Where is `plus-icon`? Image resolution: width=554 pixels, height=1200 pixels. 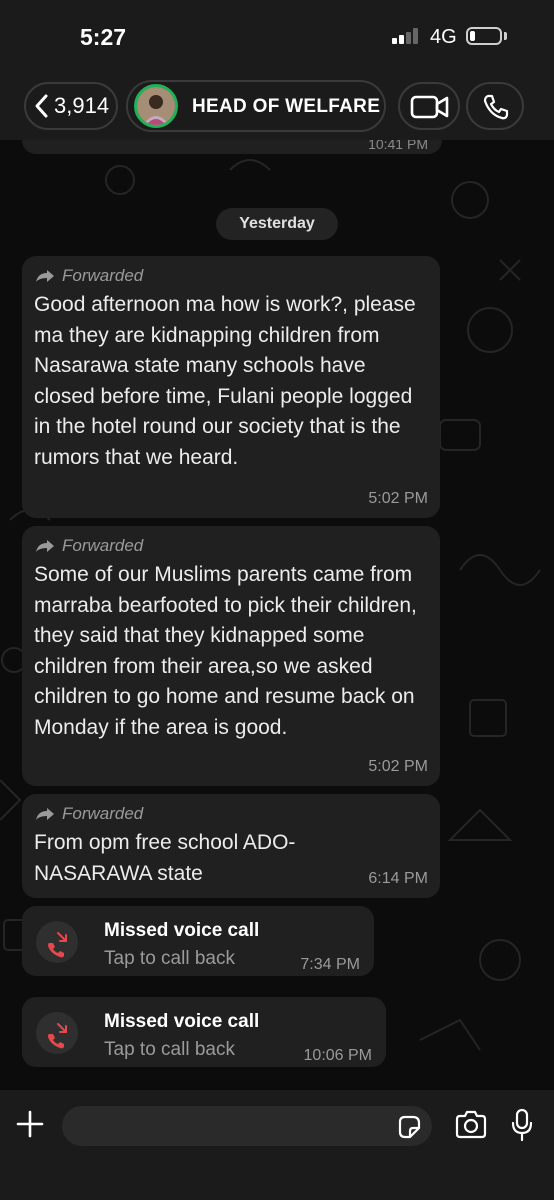
plus-icon is located at coordinates (30, 1124).